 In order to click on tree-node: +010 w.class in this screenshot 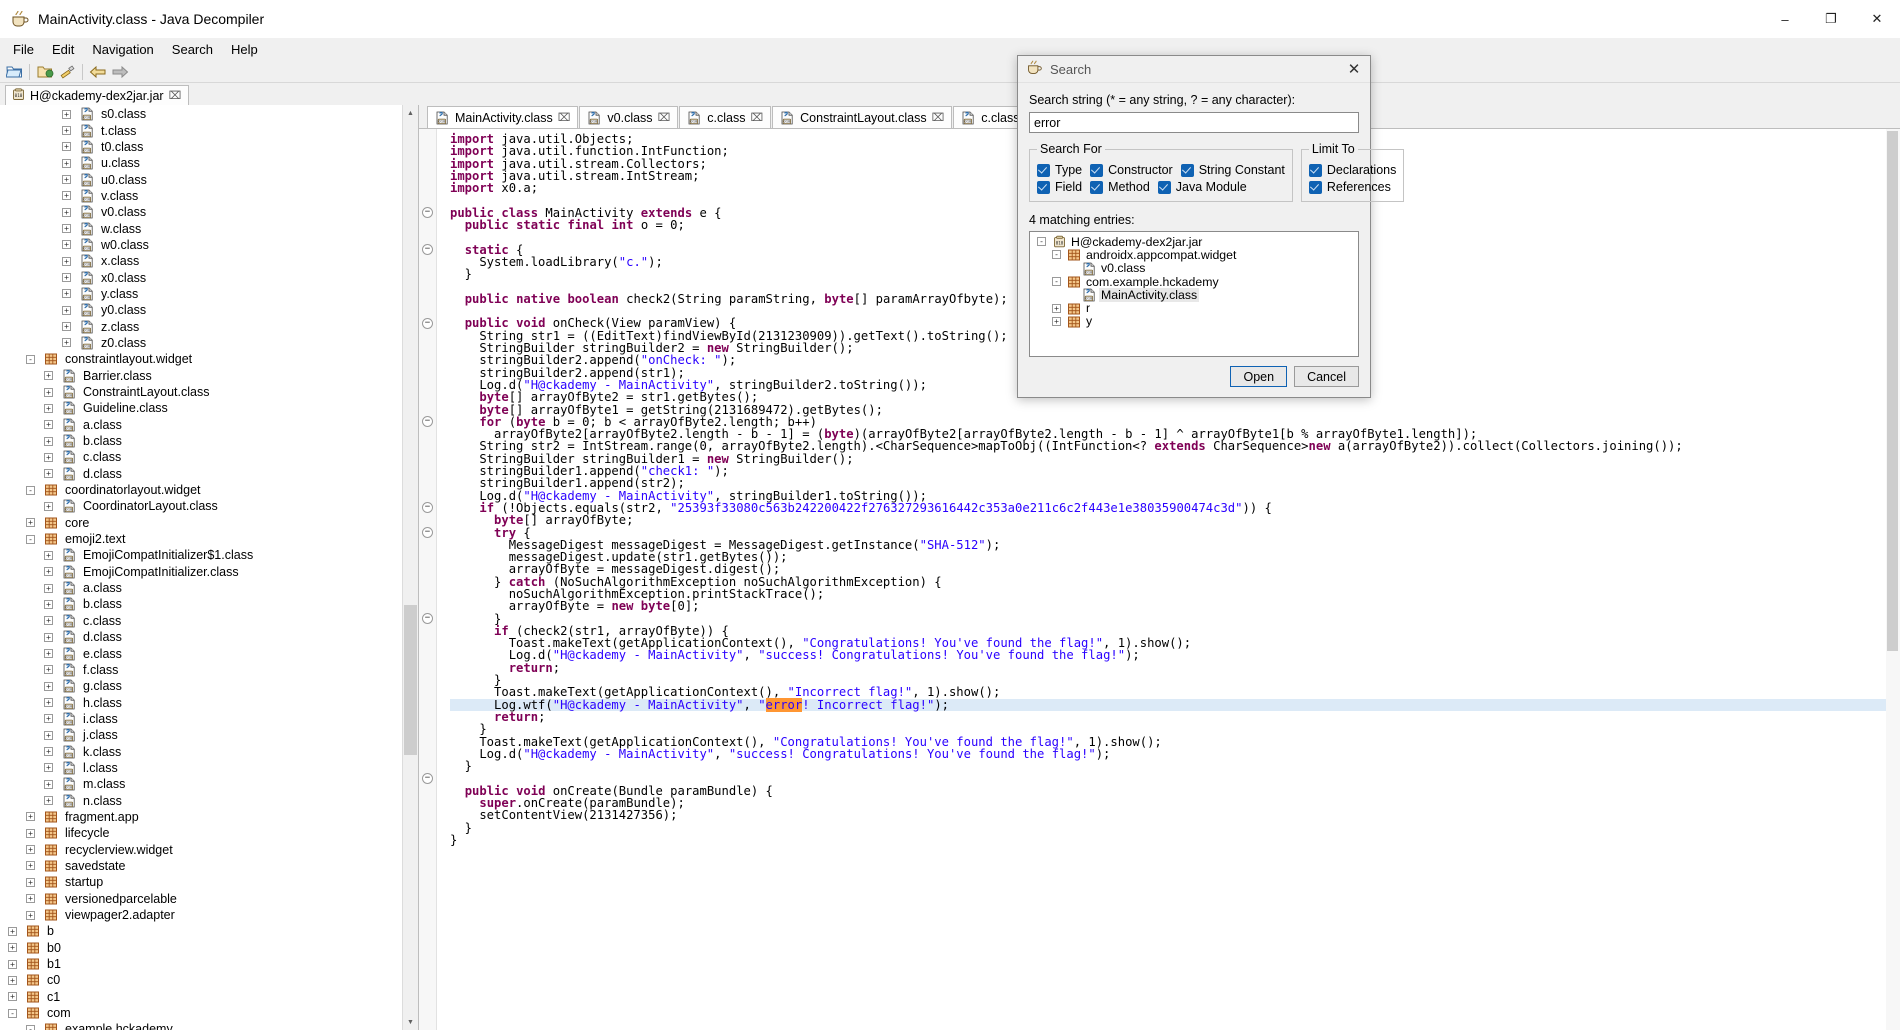, I will do `click(209, 228)`.